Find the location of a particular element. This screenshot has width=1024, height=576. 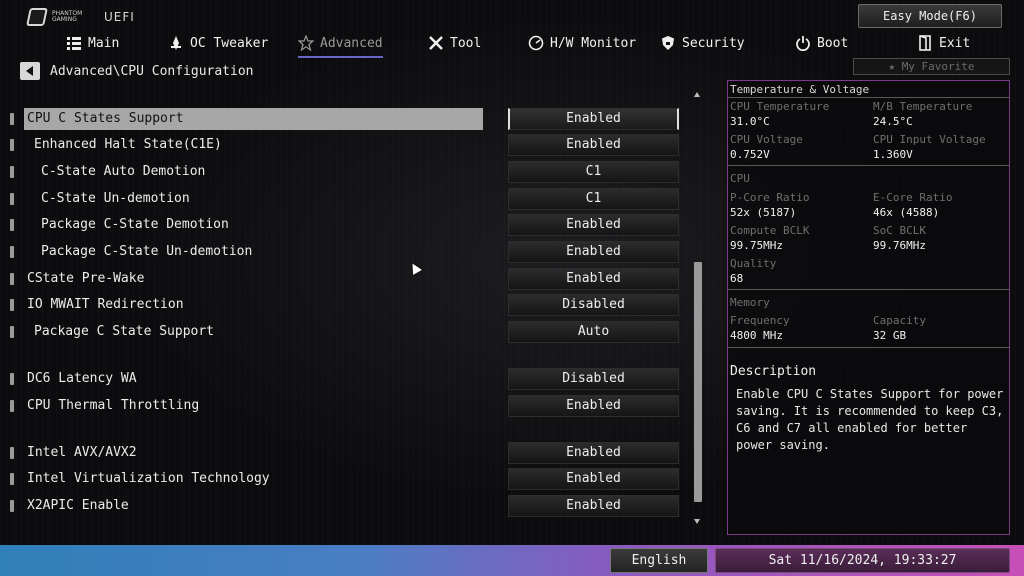

setting-row: Package C State Support Auto is located at coordinates (345, 332).